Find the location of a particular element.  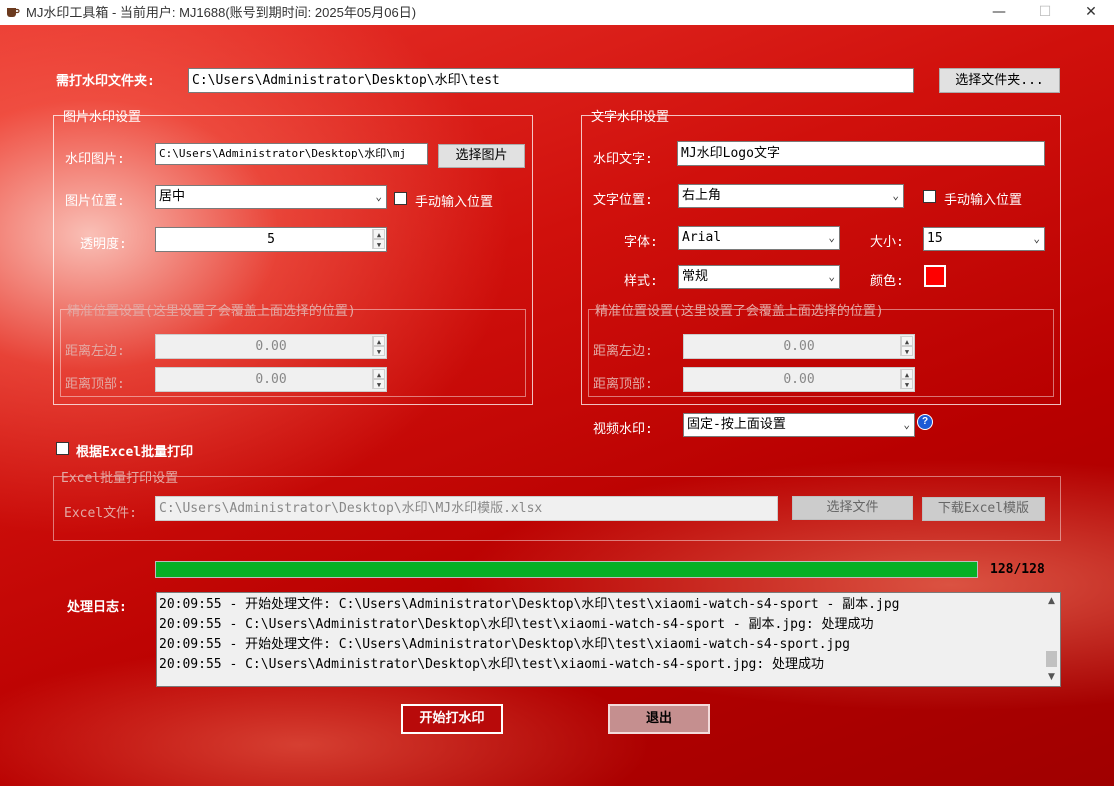

close-button: ✕ is located at coordinates (1091, 12).